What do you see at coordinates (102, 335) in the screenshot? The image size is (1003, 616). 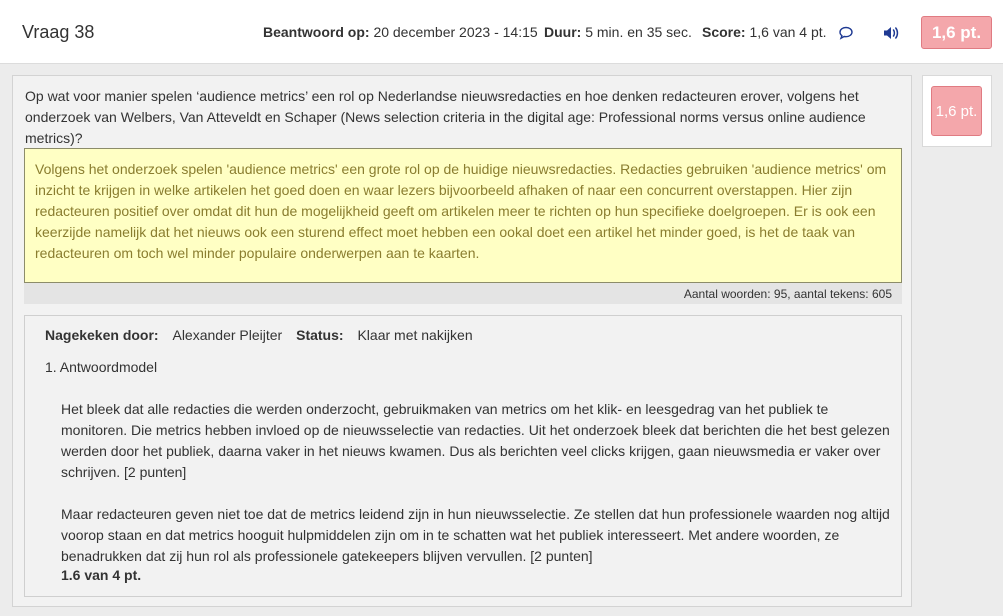 I see `reviewed-by-label: Nagekeken door:` at bounding box center [102, 335].